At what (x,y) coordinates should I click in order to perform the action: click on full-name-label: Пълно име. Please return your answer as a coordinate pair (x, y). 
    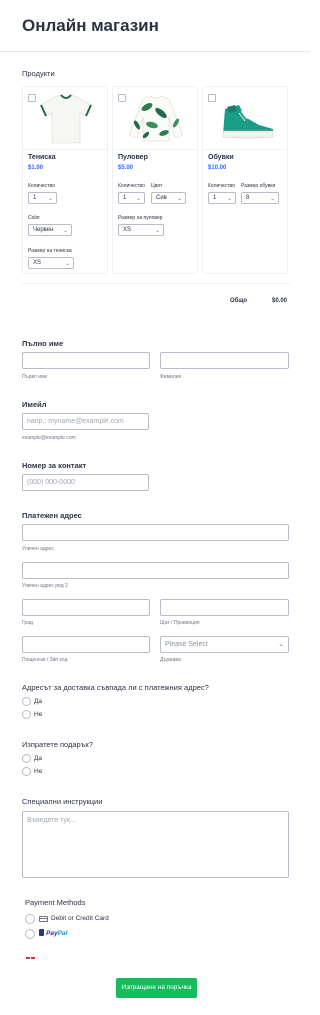
    Looking at the image, I should click on (43, 343).